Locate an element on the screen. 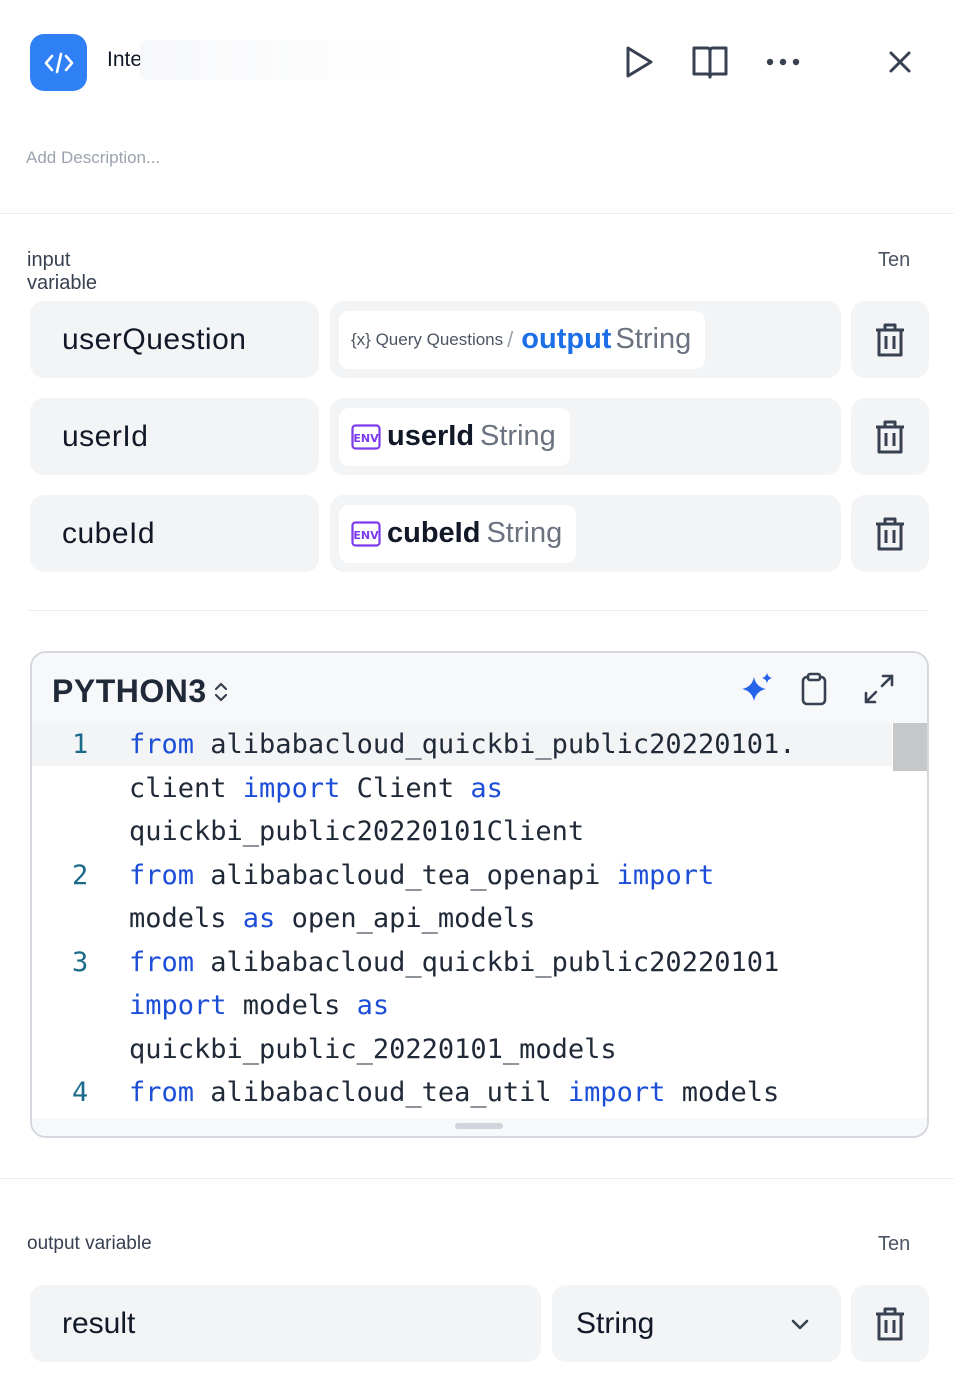 Image resolution: width=954 pixels, height=1394 pixels. updown-chevron-icon is located at coordinates (220, 691).